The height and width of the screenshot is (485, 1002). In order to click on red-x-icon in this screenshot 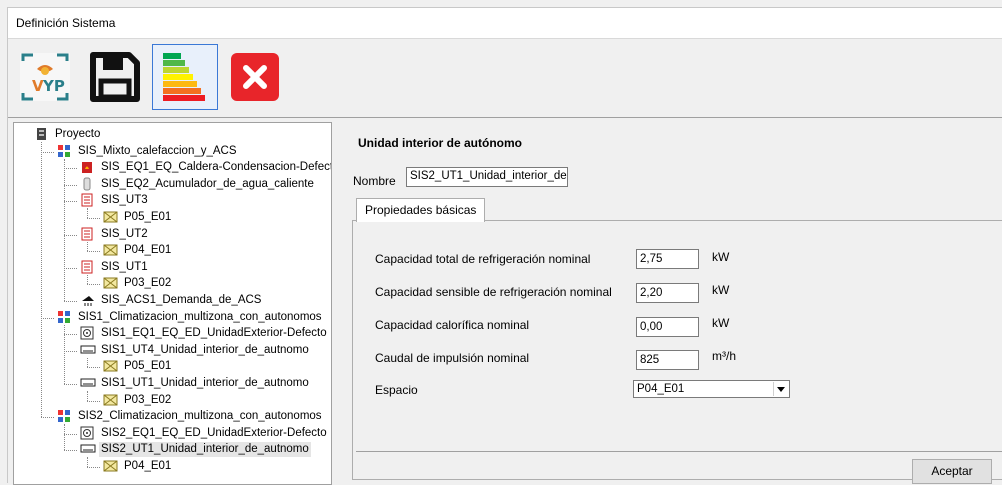, I will do `click(255, 77)`.